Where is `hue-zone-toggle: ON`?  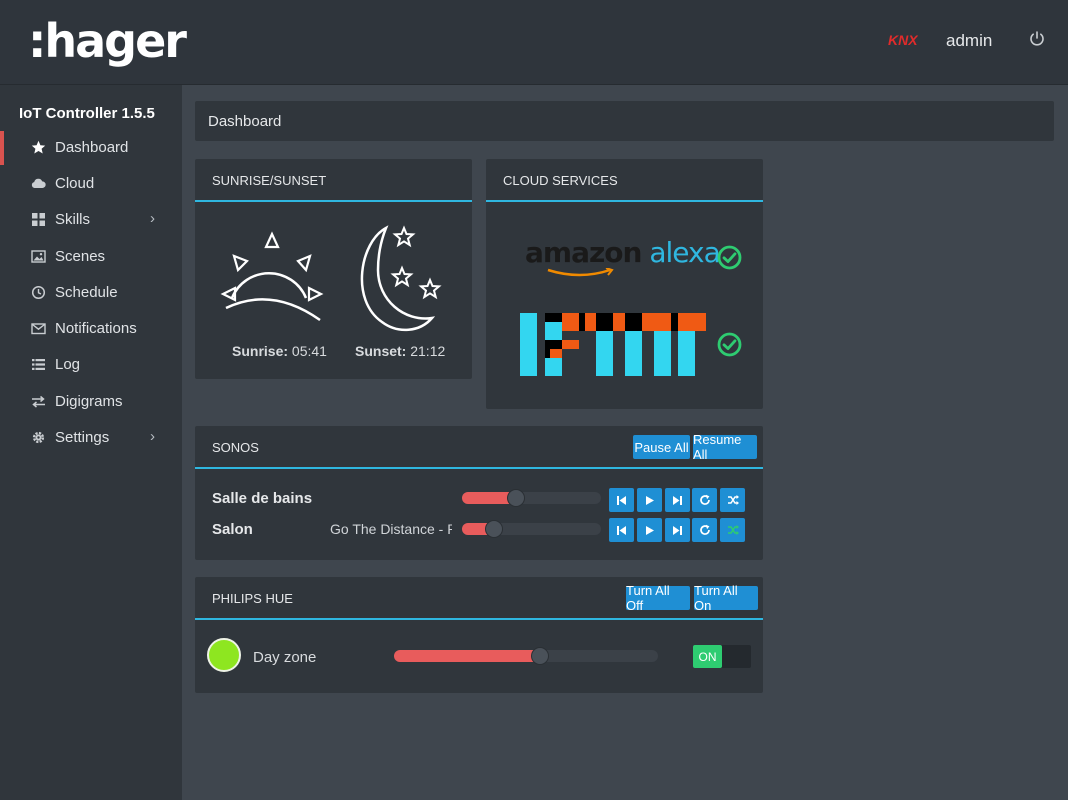 hue-zone-toggle: ON is located at coordinates (722, 656).